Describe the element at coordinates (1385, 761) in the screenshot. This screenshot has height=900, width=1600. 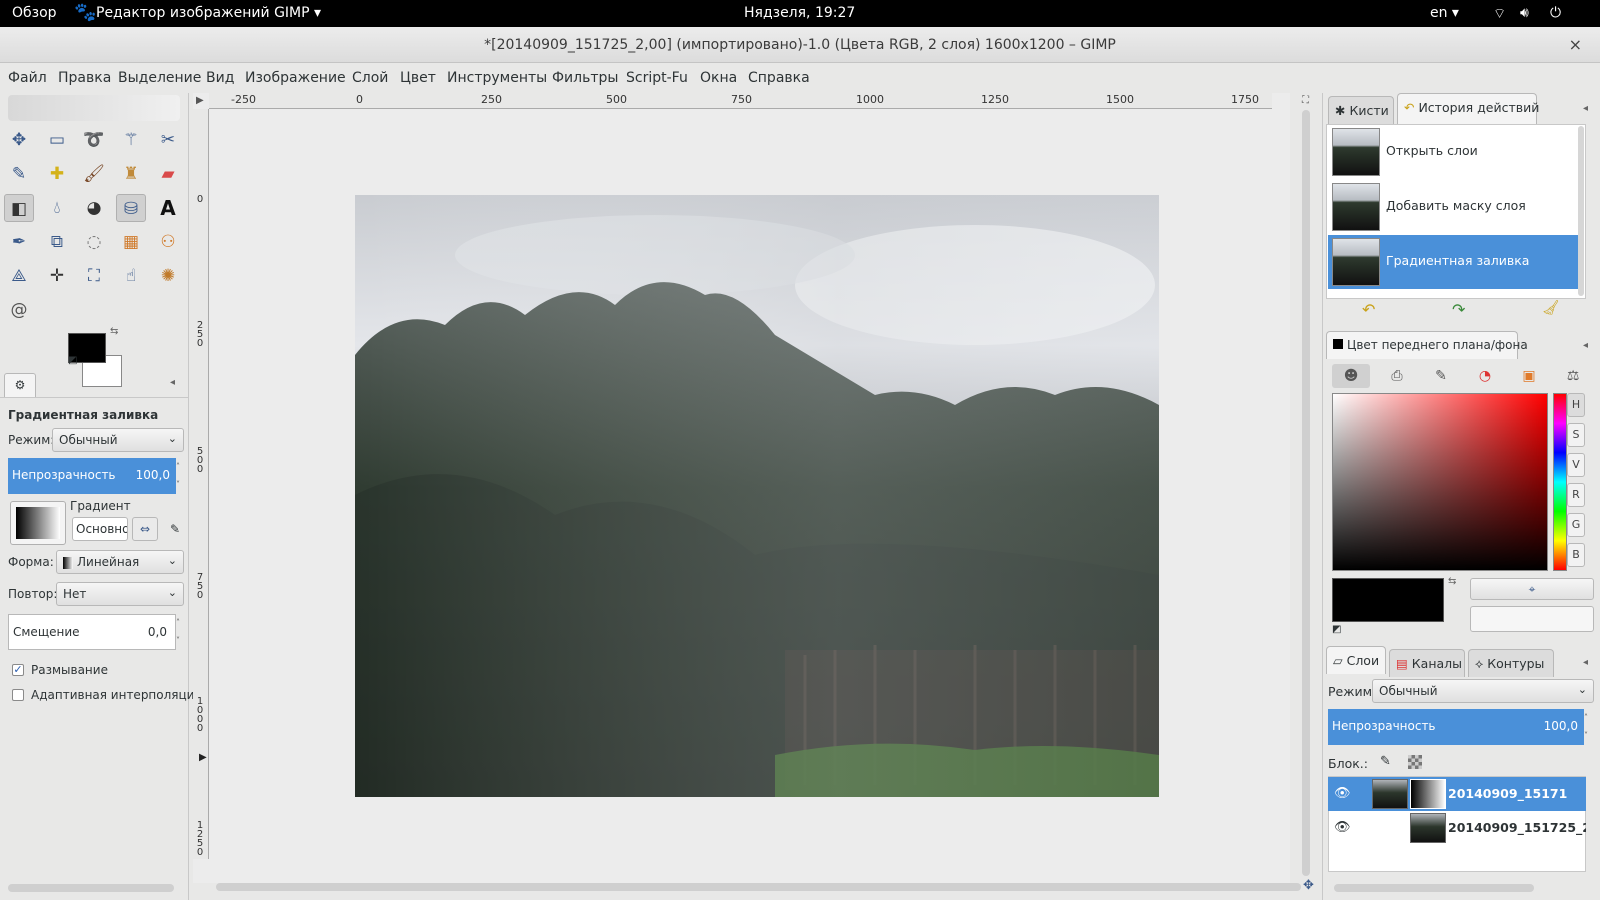
I see `lock-pixels-icon: ✎` at that location.